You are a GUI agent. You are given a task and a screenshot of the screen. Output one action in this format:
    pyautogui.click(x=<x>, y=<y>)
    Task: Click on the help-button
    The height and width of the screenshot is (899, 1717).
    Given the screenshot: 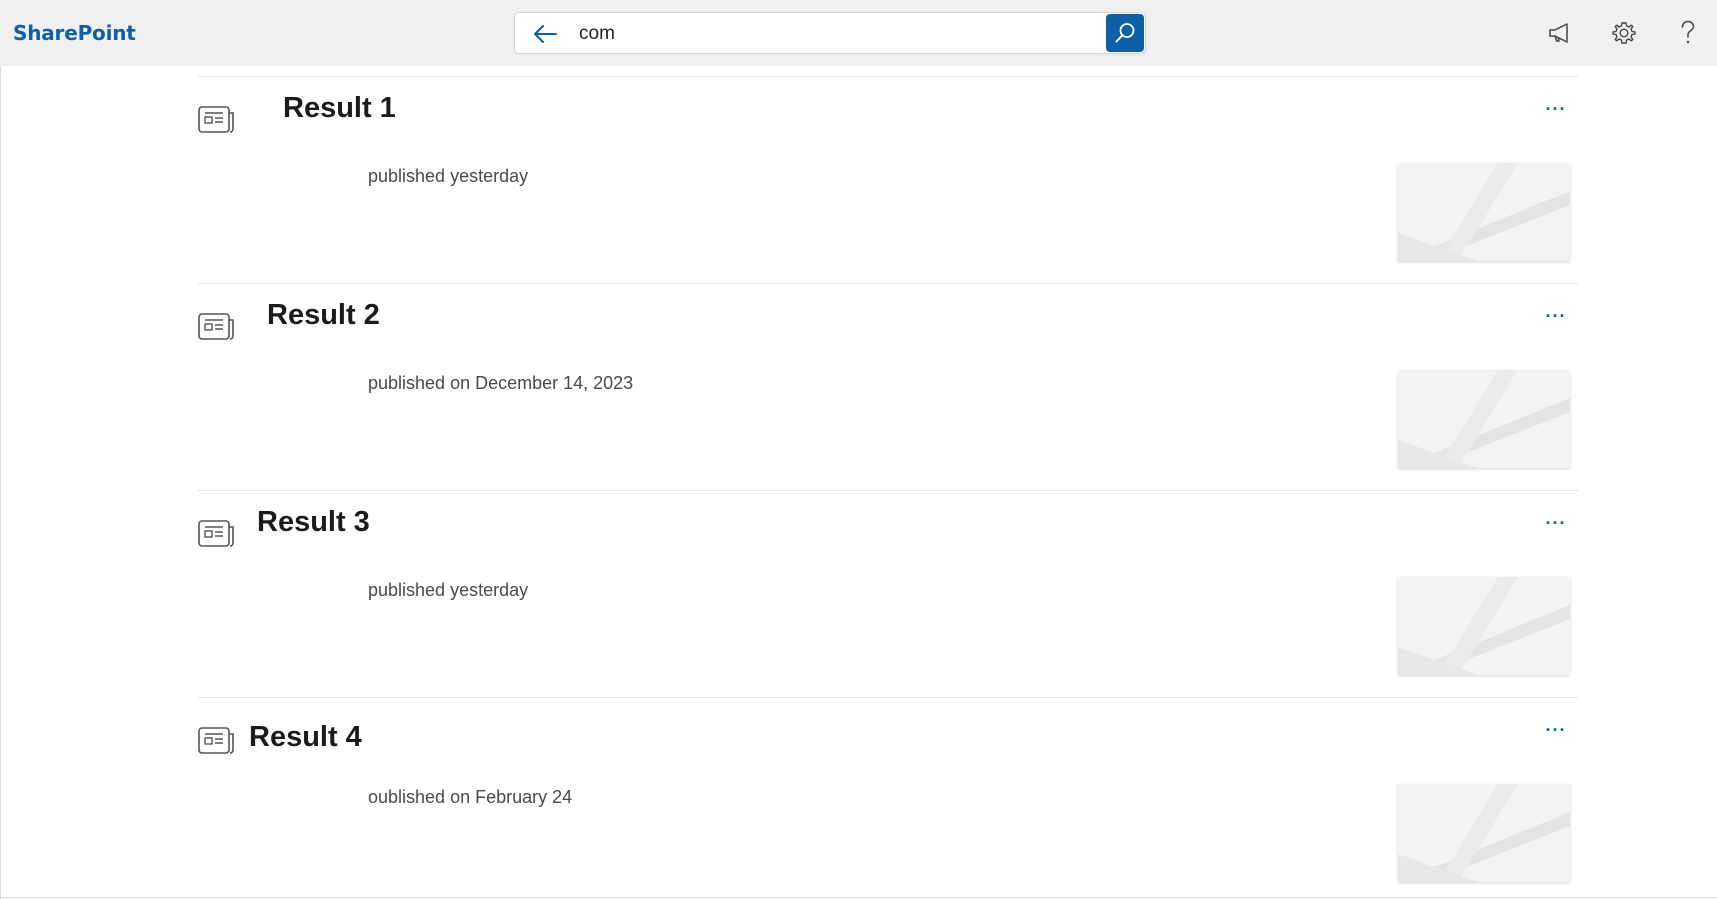 What is the action you would take?
    pyautogui.click(x=1688, y=33)
    